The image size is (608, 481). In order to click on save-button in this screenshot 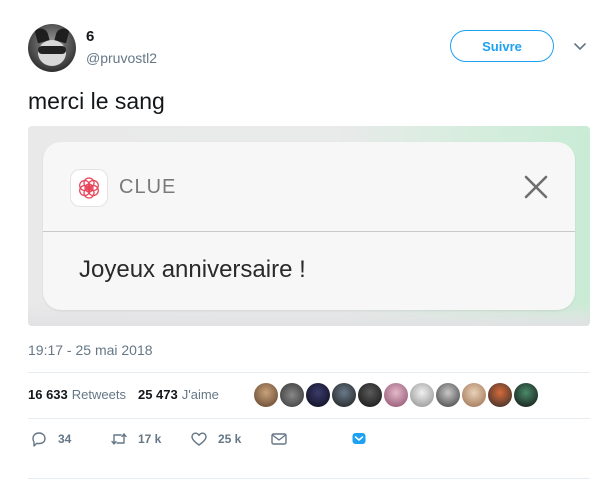, I will do `click(364, 439)`.